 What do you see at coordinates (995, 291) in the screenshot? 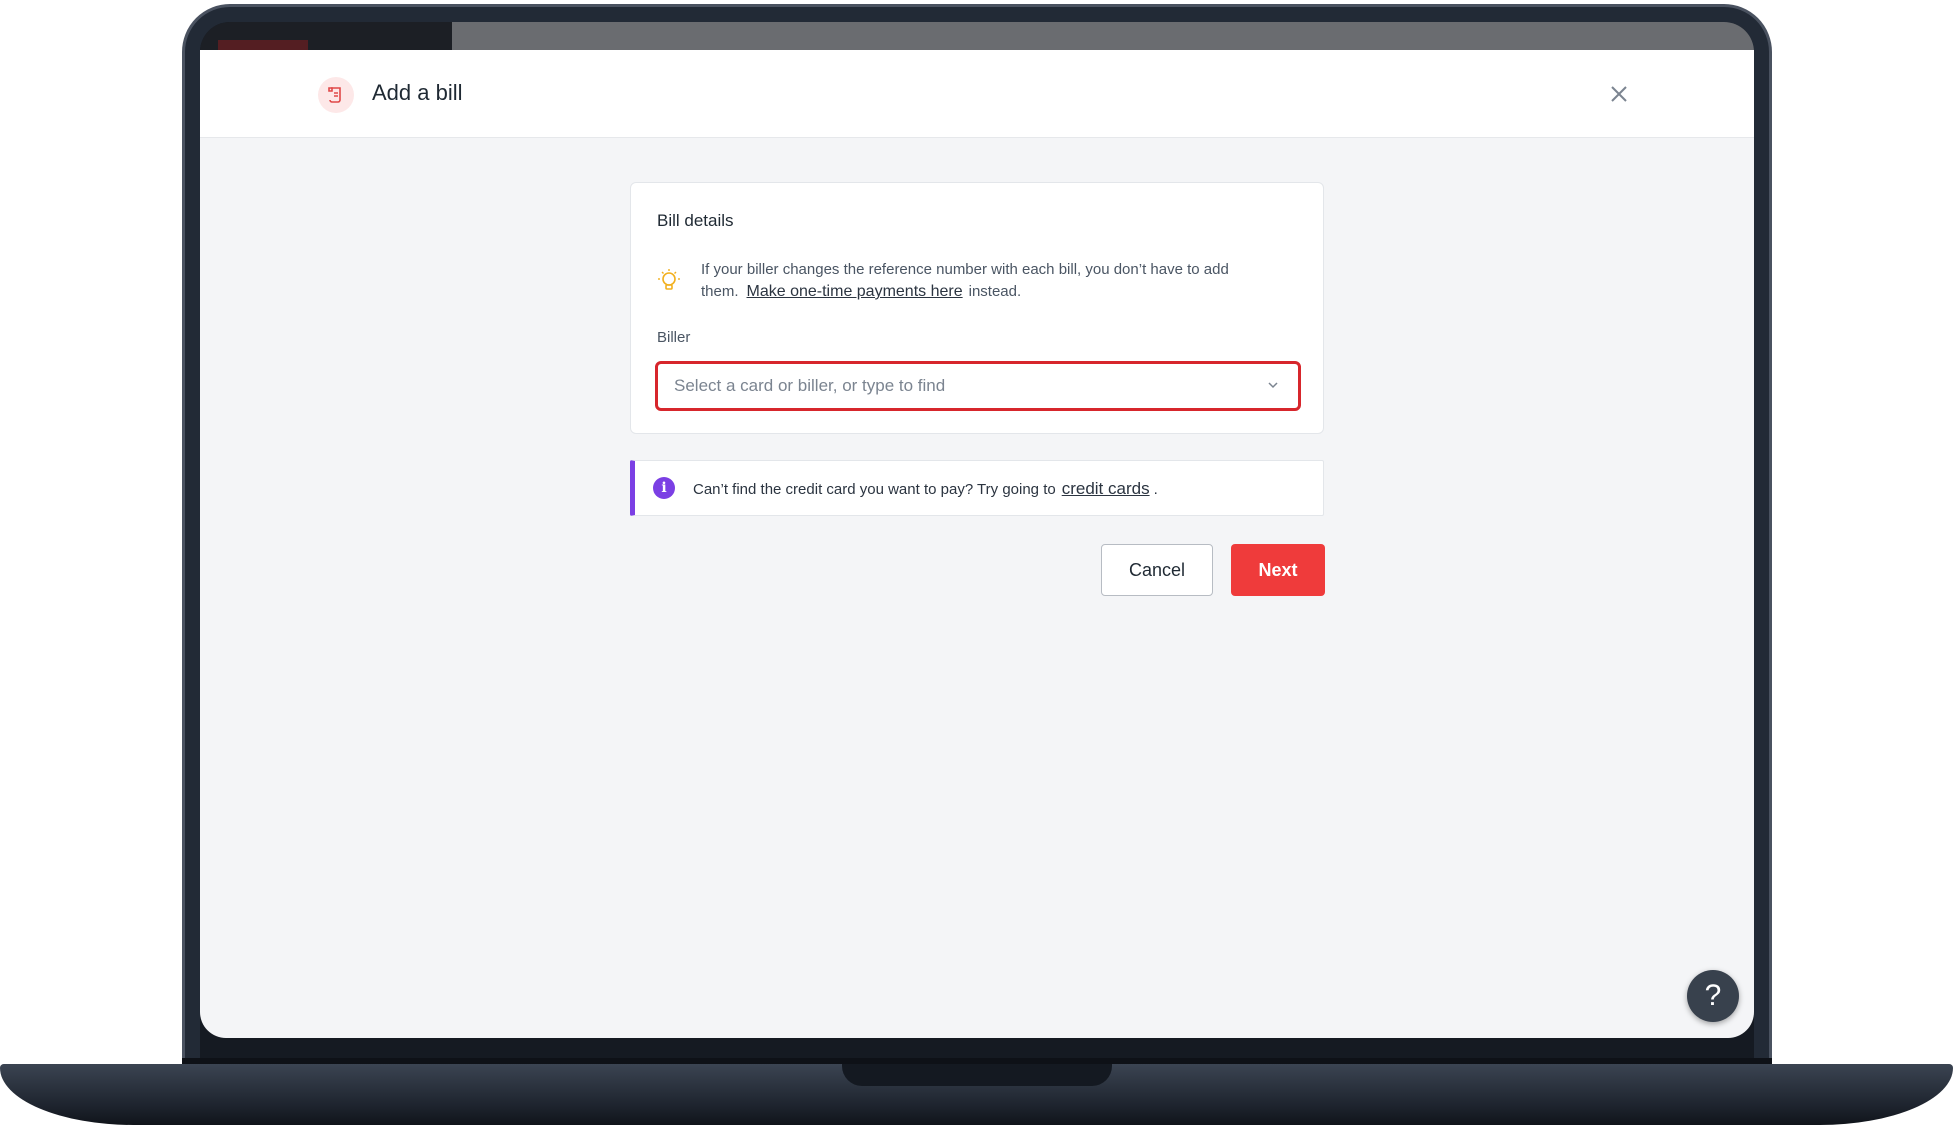
I see `tip-text-suffix: instead.` at bounding box center [995, 291].